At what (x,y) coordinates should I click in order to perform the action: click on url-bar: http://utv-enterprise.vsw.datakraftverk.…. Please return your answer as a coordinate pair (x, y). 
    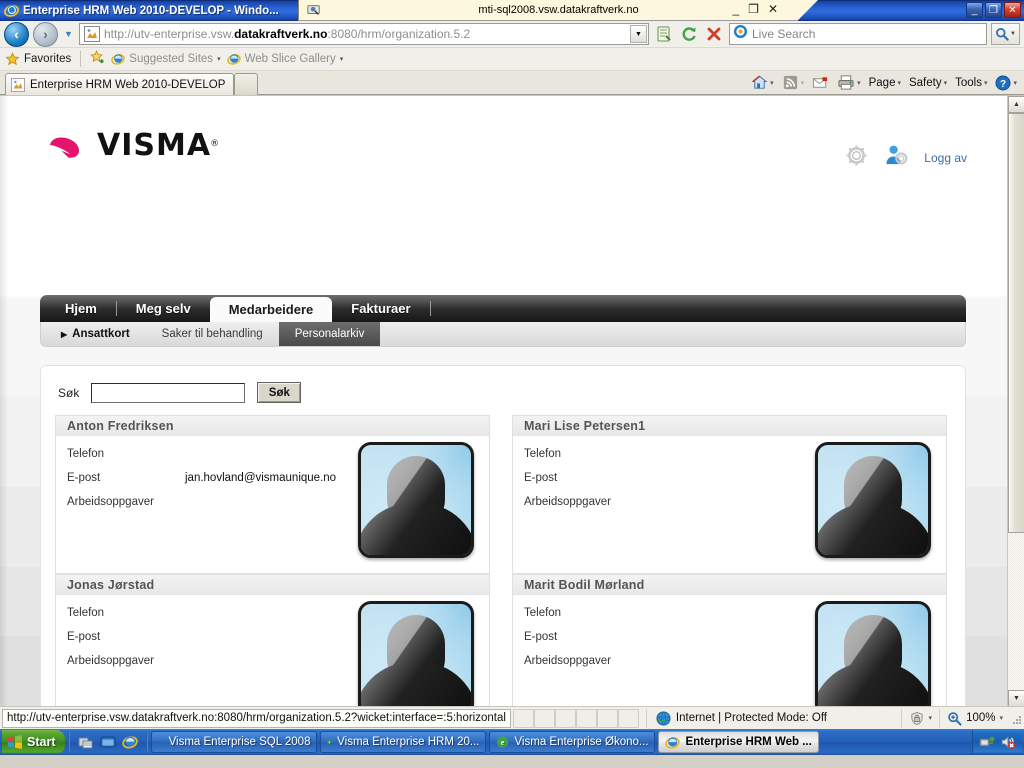
    Looking at the image, I should click on (364, 34).